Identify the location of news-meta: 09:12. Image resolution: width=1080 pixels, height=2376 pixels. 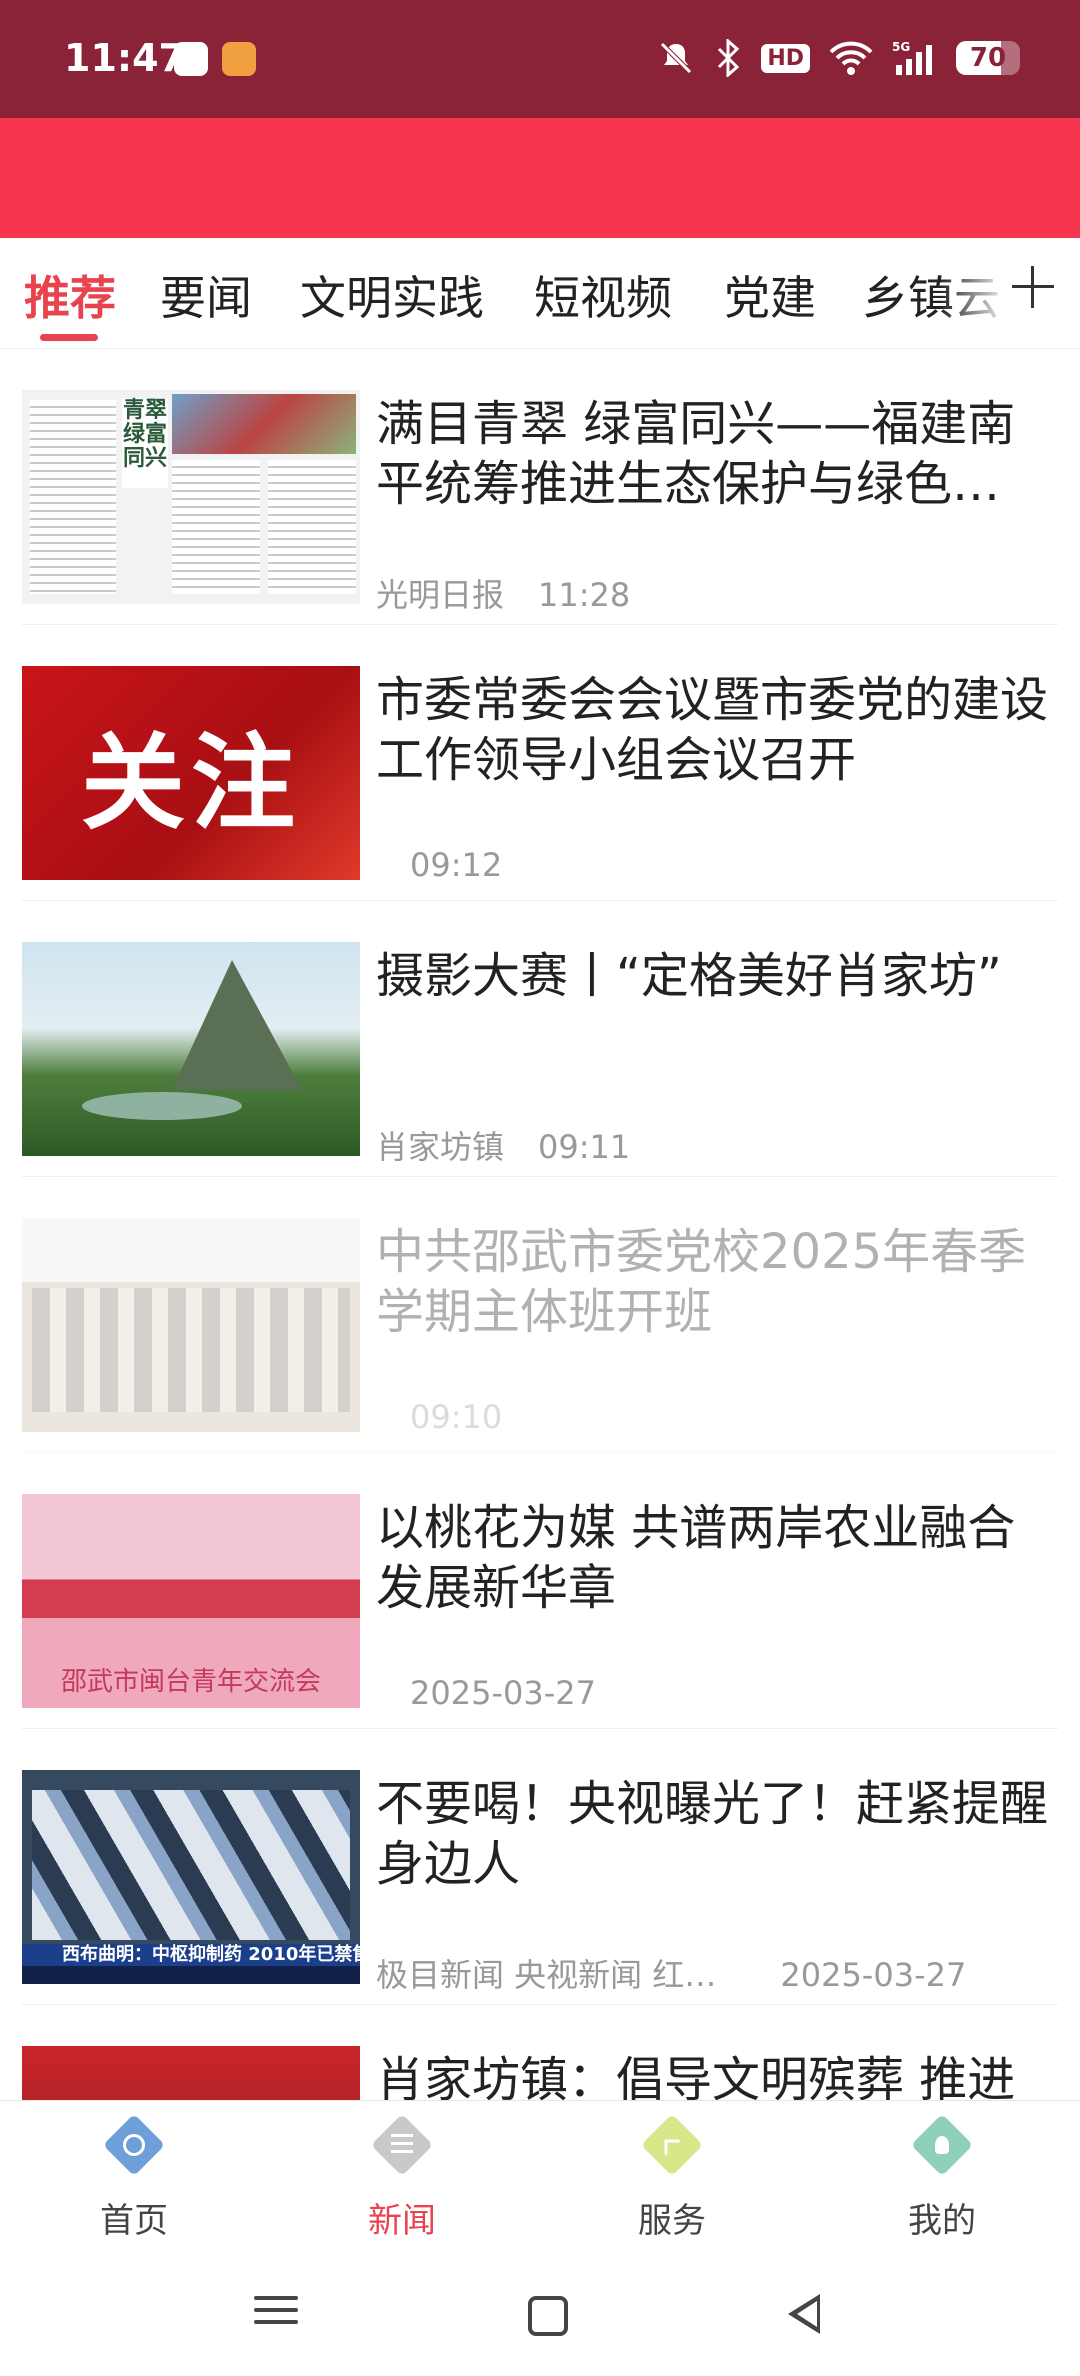
(439, 865).